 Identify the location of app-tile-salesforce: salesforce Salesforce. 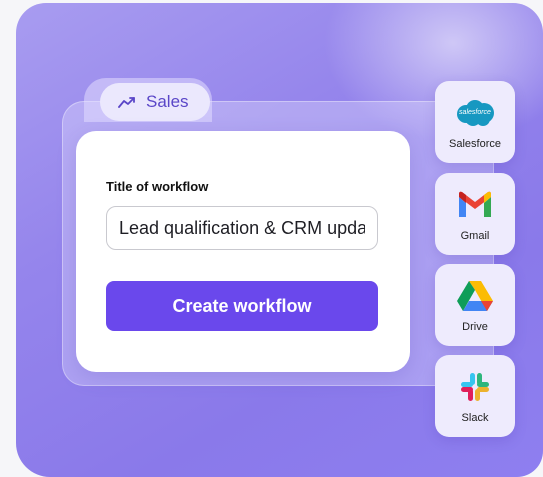
(475, 122).